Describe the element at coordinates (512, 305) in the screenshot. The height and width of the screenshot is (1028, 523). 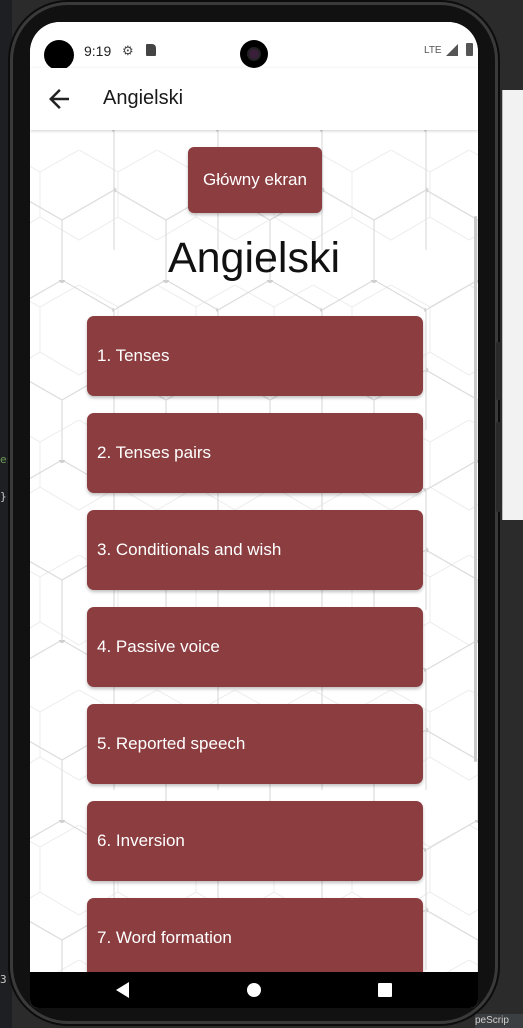
I see `ide-side-panel` at that location.